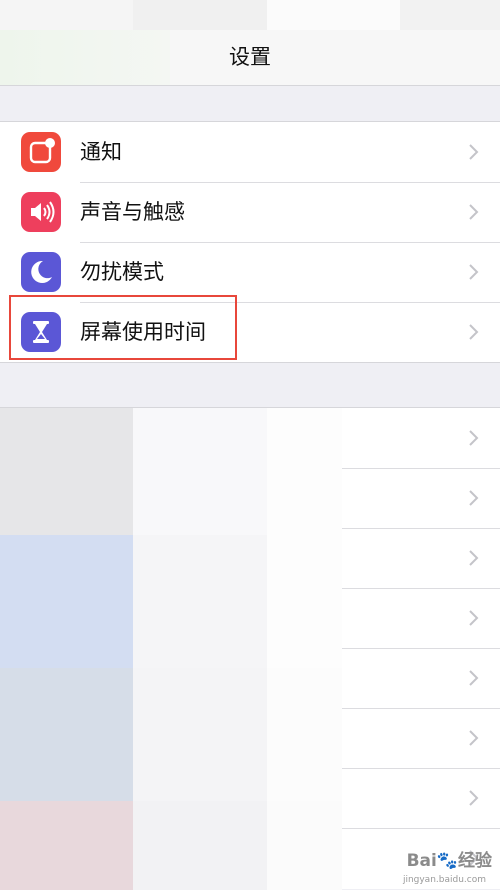  Describe the element at coordinates (250, 152) in the screenshot. I see `setting-row-notifications: 通知` at that location.